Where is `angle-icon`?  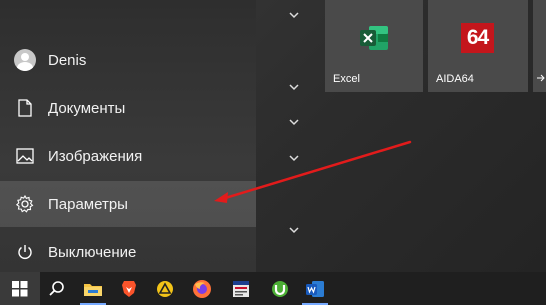
angle-icon is located at coordinates (165, 288).